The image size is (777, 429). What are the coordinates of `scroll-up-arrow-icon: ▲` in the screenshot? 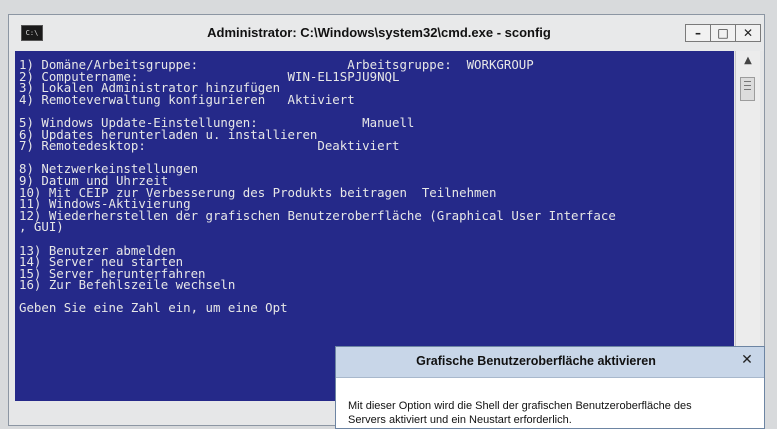 It's located at (748, 60).